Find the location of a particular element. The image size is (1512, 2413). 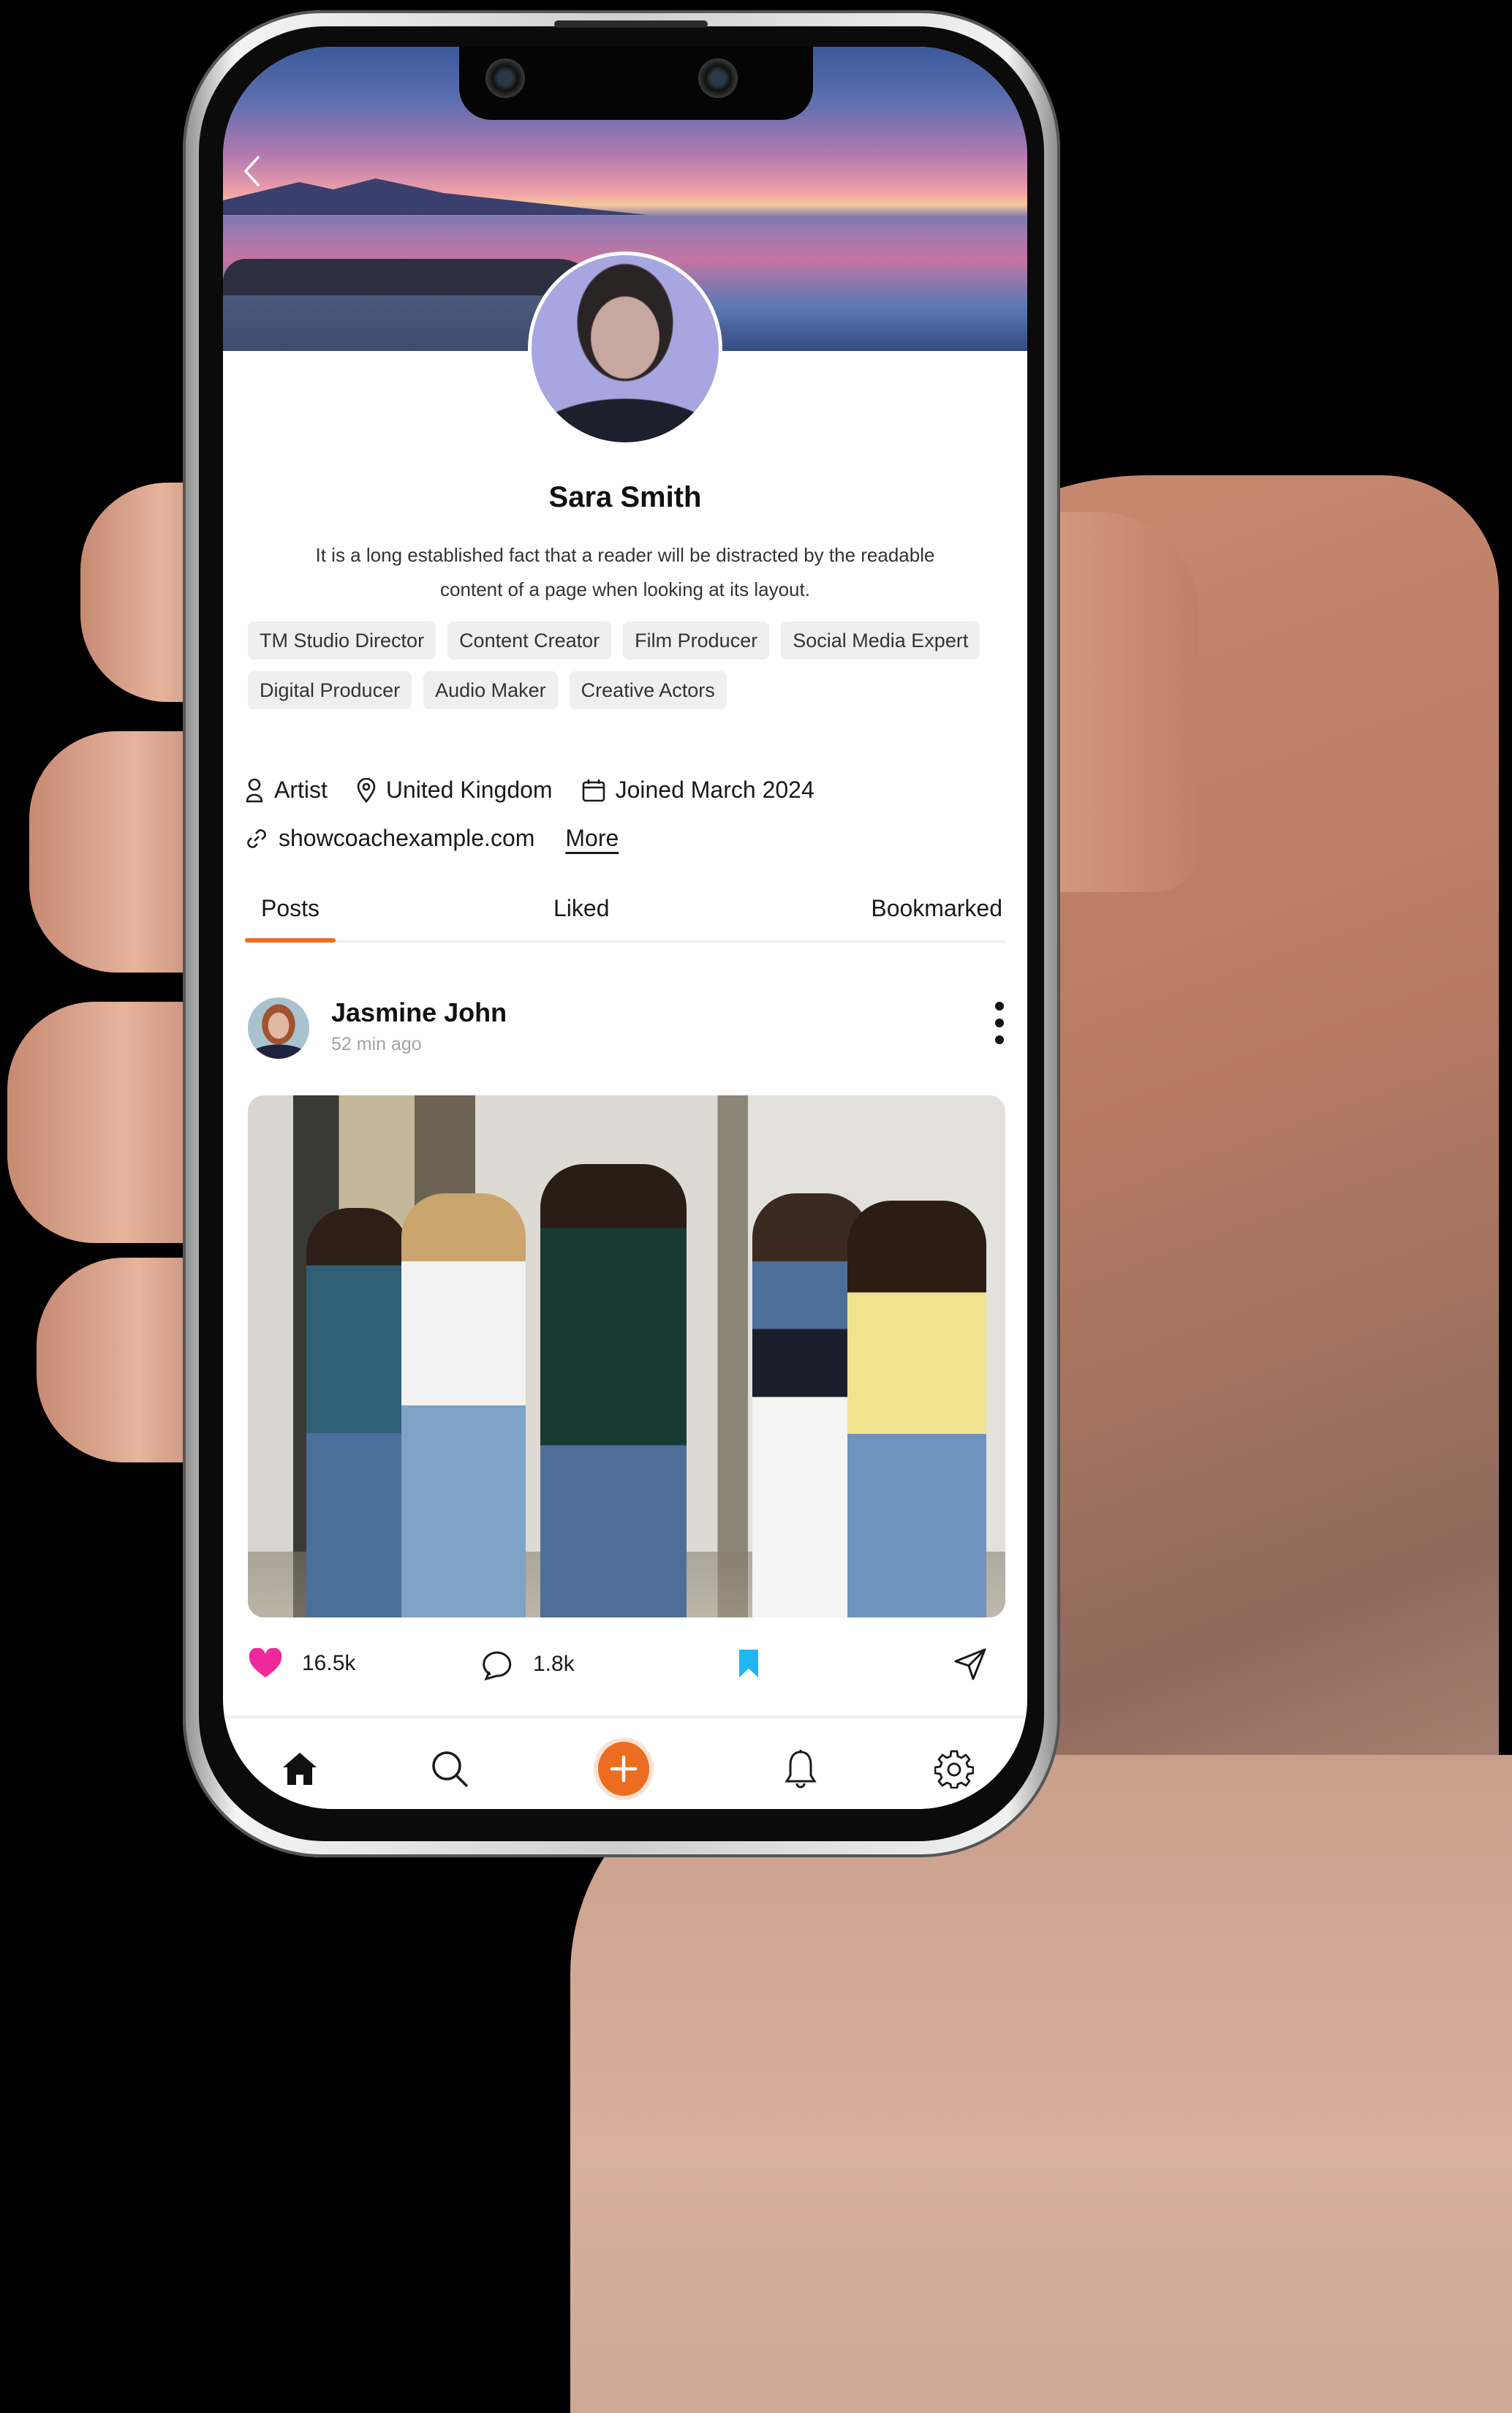

meta-joined: Joined March 2024 is located at coordinates (698, 790).